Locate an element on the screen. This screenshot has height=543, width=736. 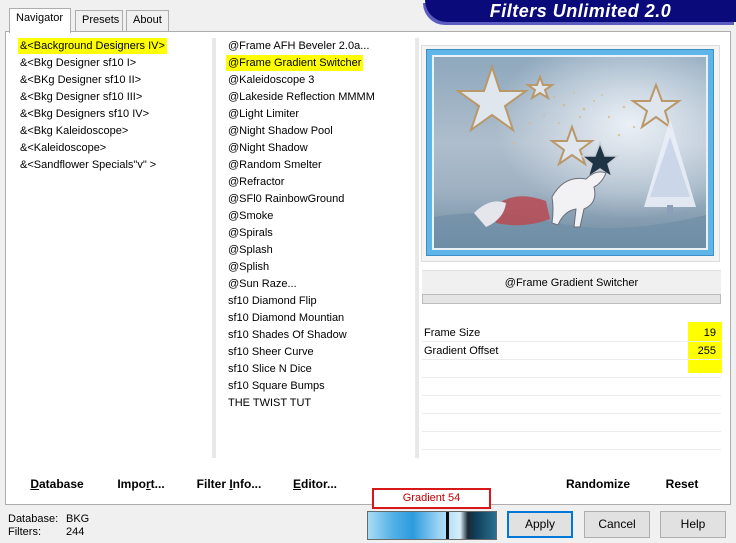
list-item: &<Sandflower Specials"v" > is located at coordinates (88, 165).